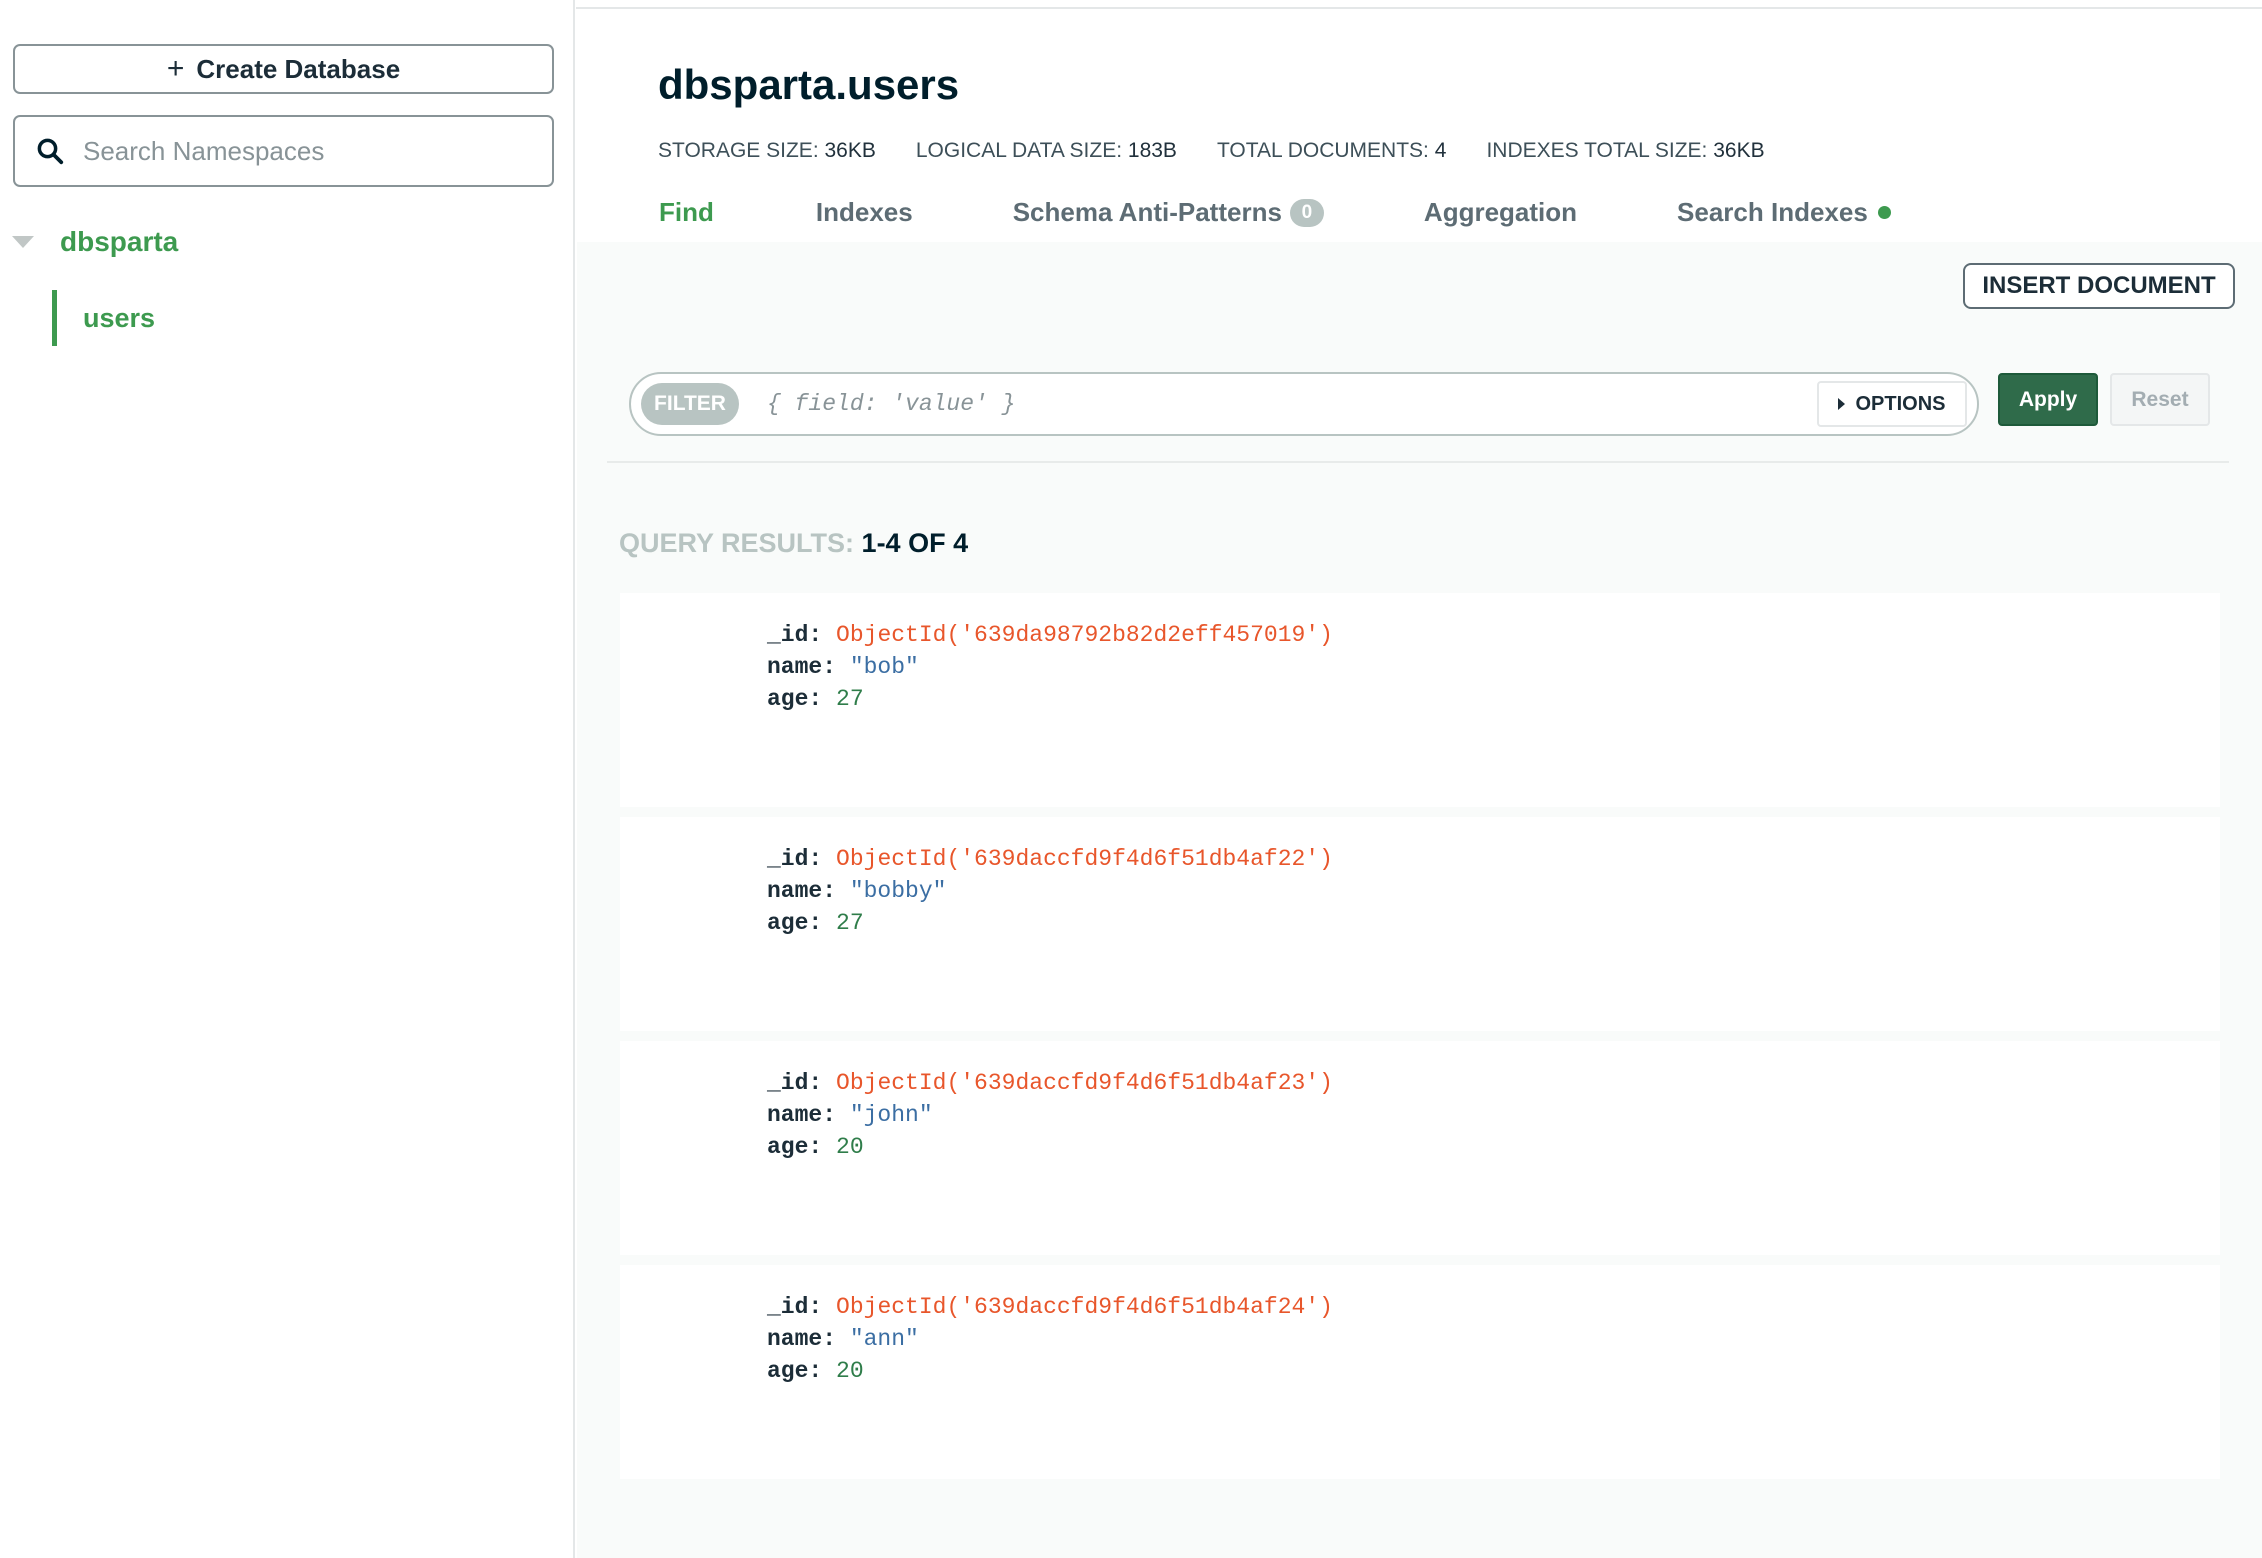 This screenshot has height=1558, width=2262. Describe the element at coordinates (1418, 462) in the screenshot. I see `toolbar-divider` at that location.